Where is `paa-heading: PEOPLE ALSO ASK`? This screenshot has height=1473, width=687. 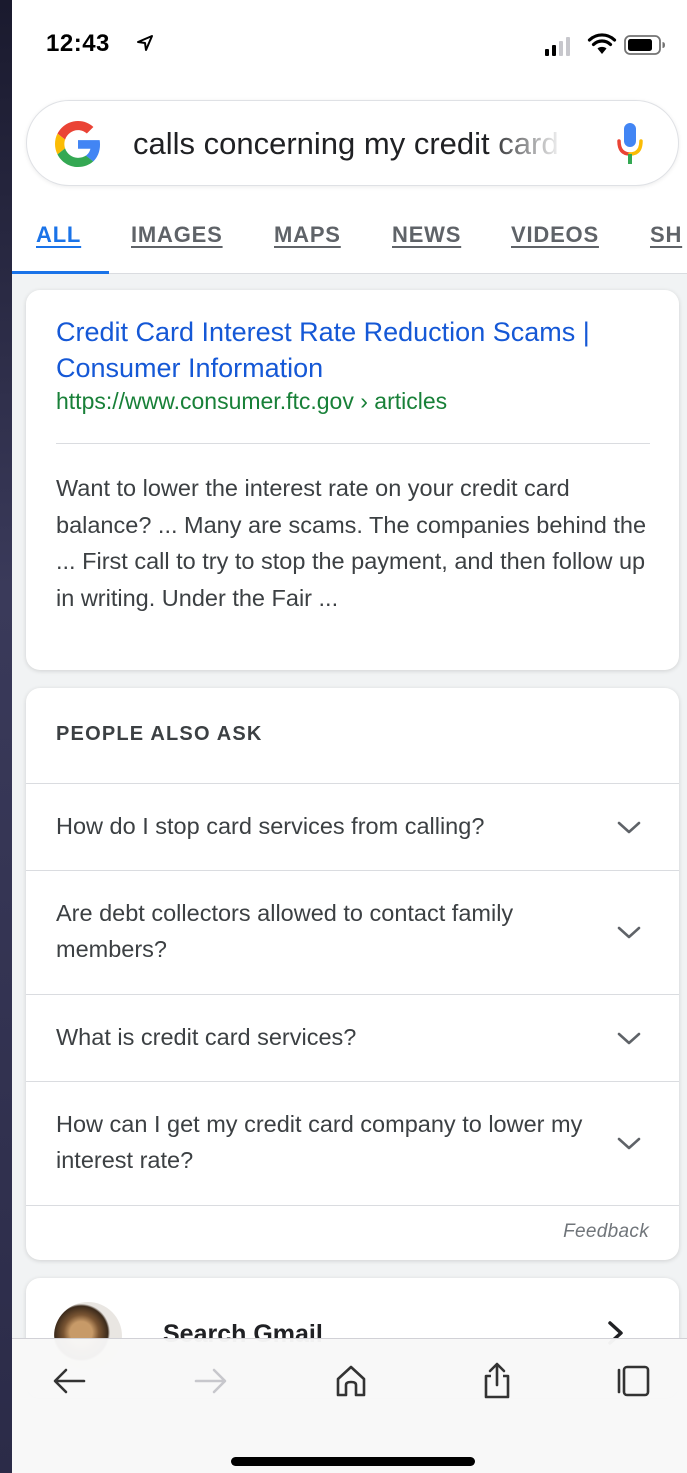
paa-heading: PEOPLE ALSO ASK is located at coordinates (159, 734).